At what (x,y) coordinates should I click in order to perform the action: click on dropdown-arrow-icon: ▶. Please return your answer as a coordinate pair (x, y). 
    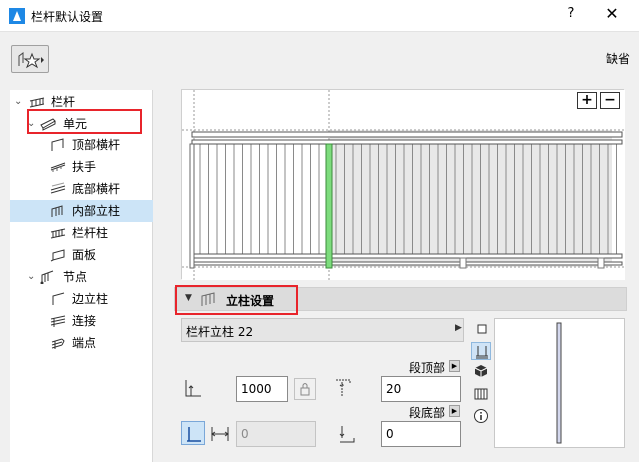
    Looking at the image, I should click on (458, 328).